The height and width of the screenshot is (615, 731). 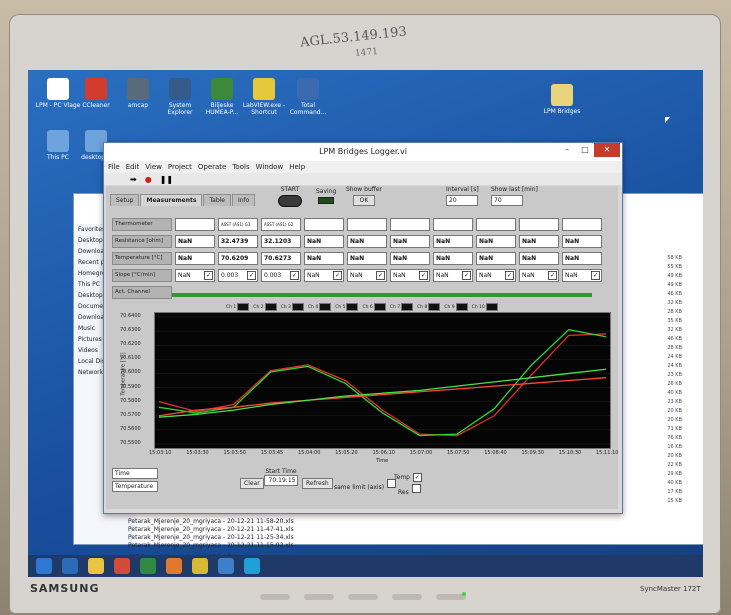 I want to click on slope-cell: NaN ✓, so click(x=582, y=275).